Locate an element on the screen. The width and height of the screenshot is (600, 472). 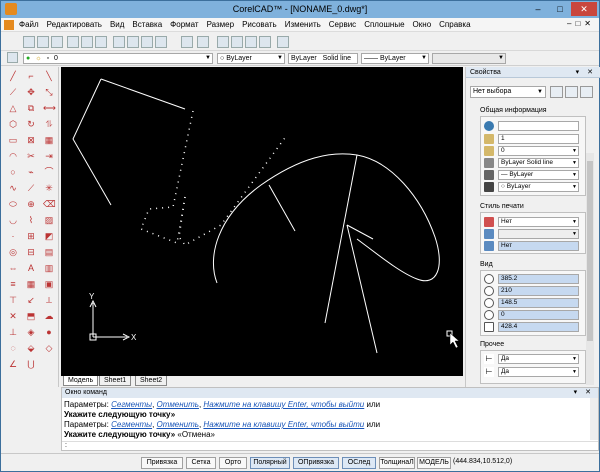
explode-tool-icon: ✳ is located at coordinates (49, 188).